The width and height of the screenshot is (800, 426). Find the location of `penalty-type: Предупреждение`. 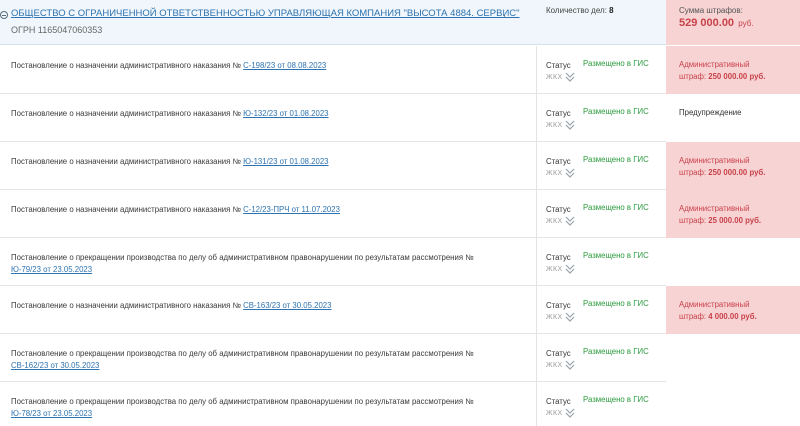

penalty-type: Предупреждение is located at coordinates (710, 112).